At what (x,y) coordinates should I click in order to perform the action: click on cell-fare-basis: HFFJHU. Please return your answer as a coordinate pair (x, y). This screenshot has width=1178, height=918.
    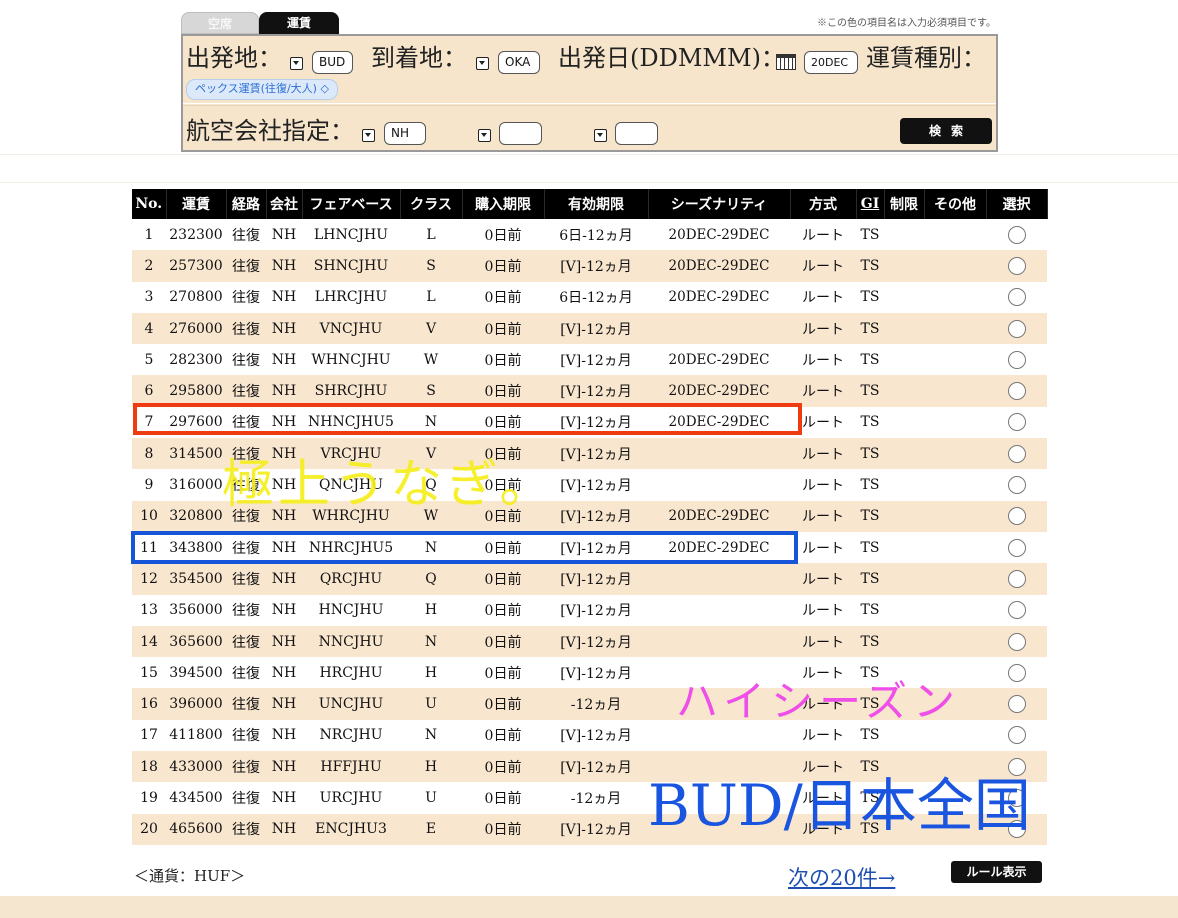
    Looking at the image, I should click on (351, 767).